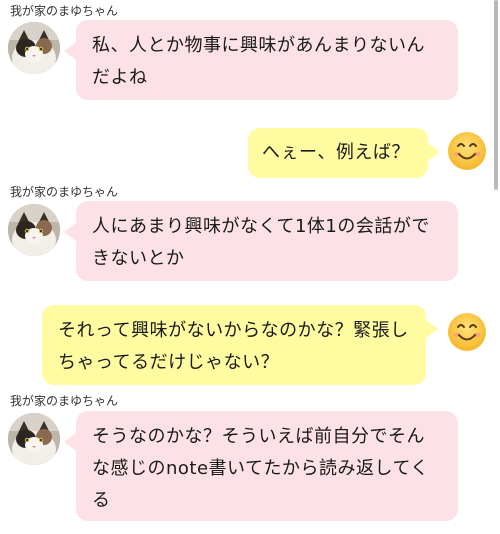 The height and width of the screenshot is (534, 500). What do you see at coordinates (233, 346) in the screenshot?
I see `message-text: それって興味がないからなのかな？緊張しちゃってるだけじゃない？` at bounding box center [233, 346].